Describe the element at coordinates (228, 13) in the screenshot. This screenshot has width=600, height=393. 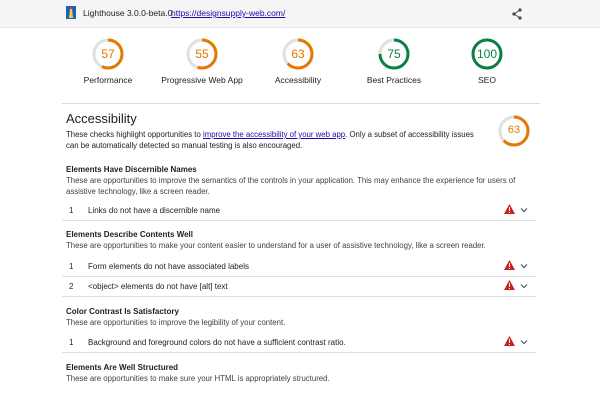
I see `report-url-link: https://designsupply-web.com/` at that location.